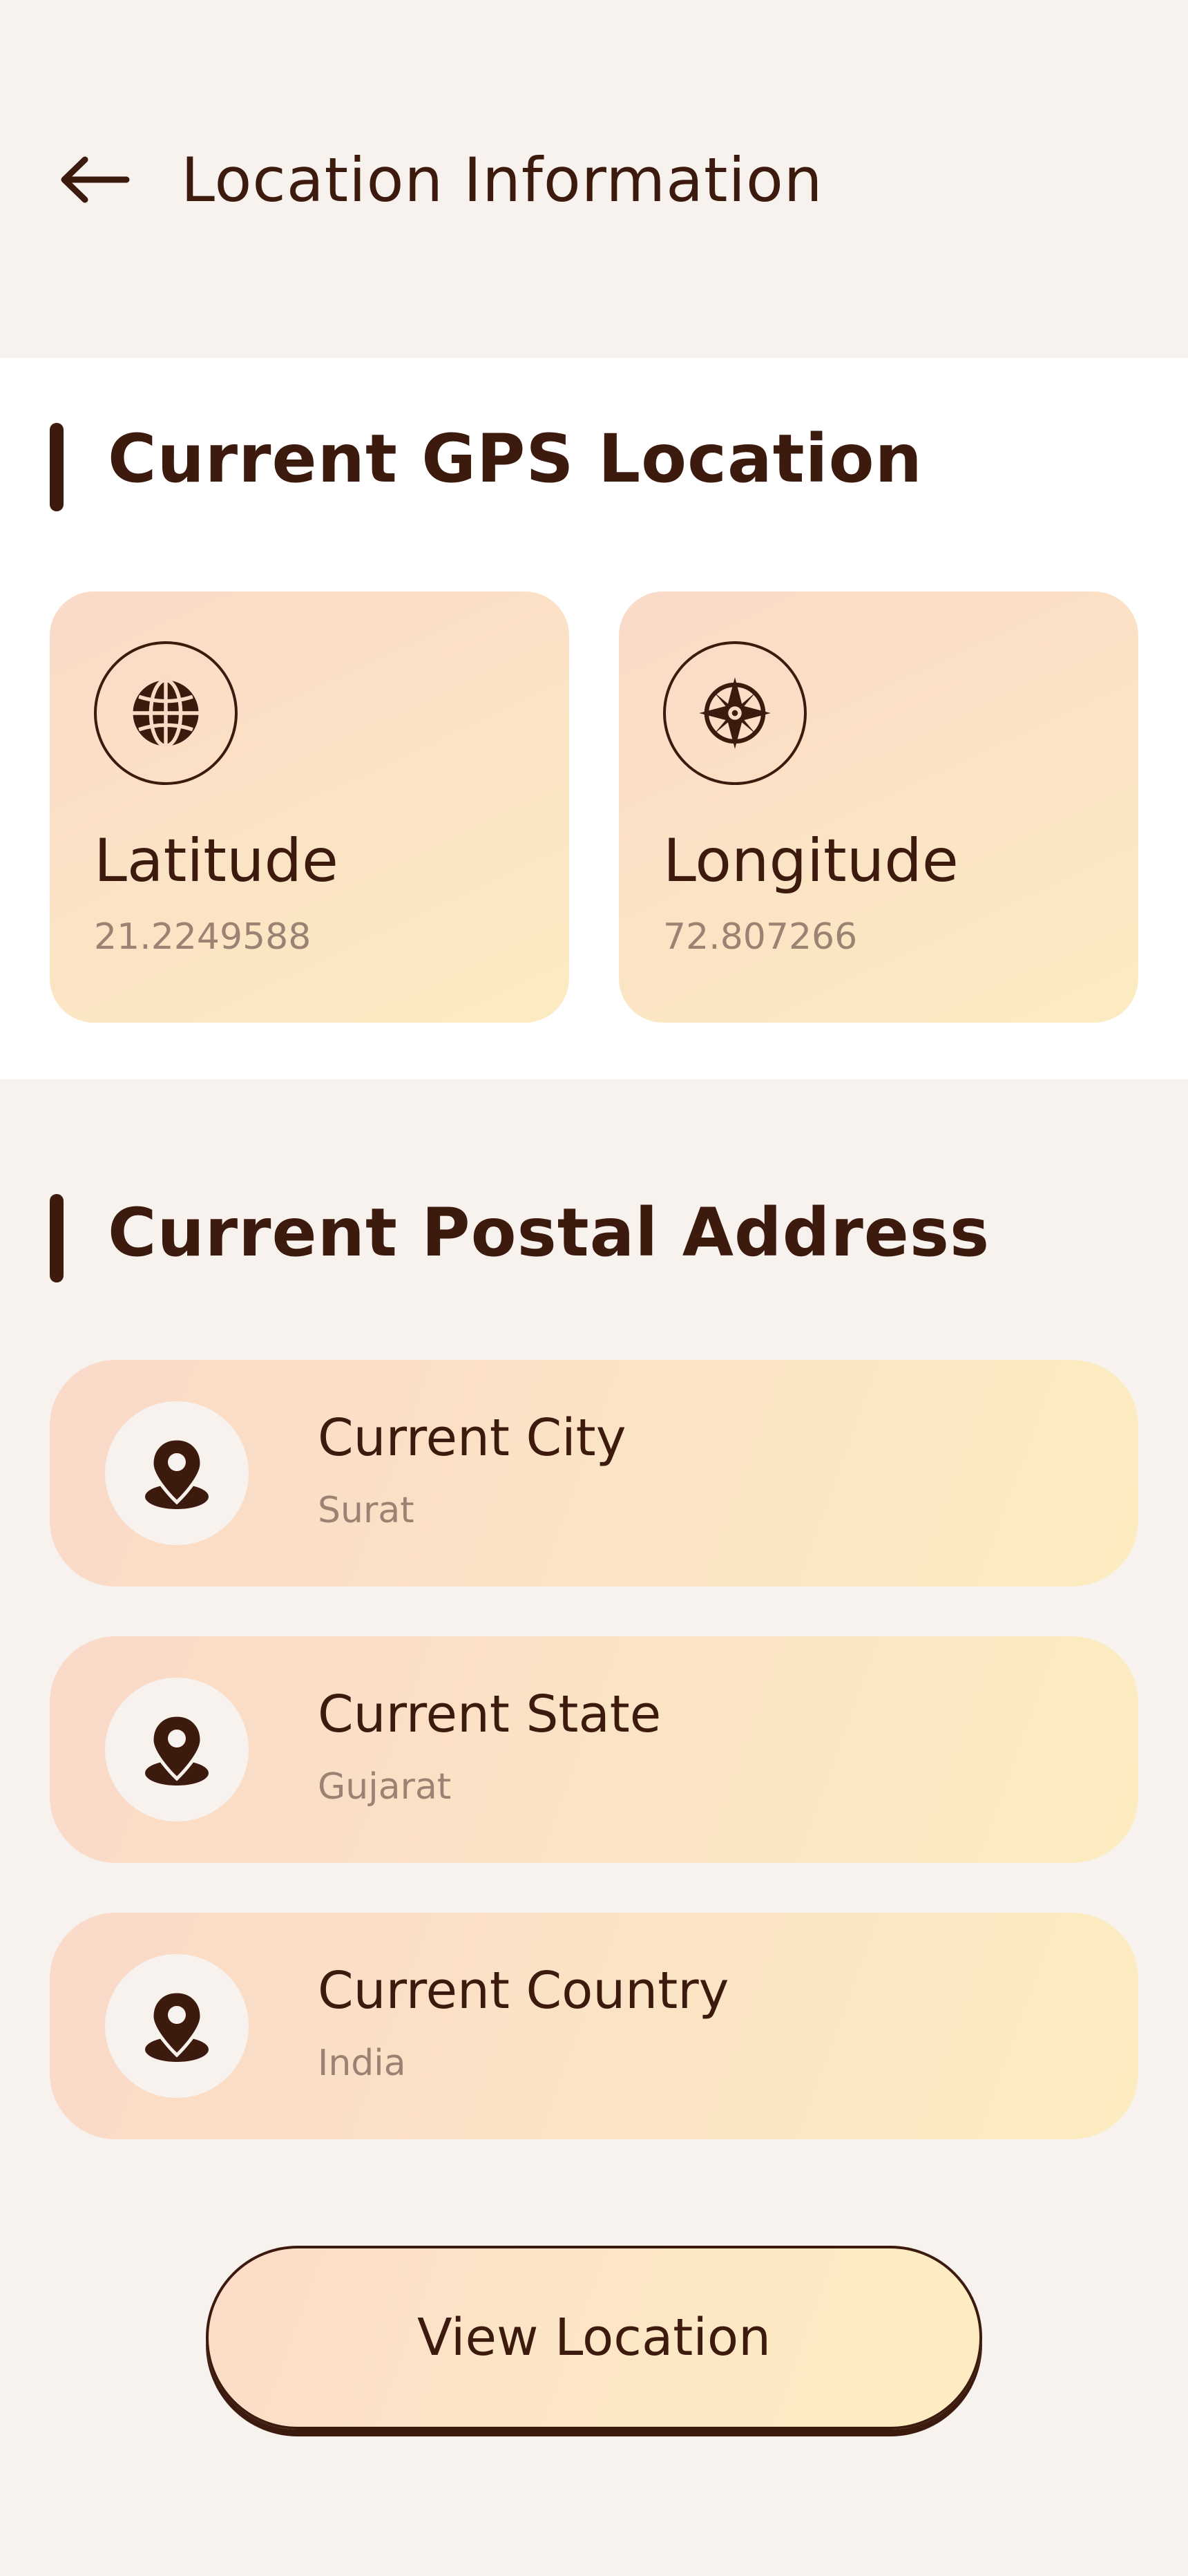 The width and height of the screenshot is (1188, 2576). I want to click on view-location-button: View Location, so click(594, 2338).